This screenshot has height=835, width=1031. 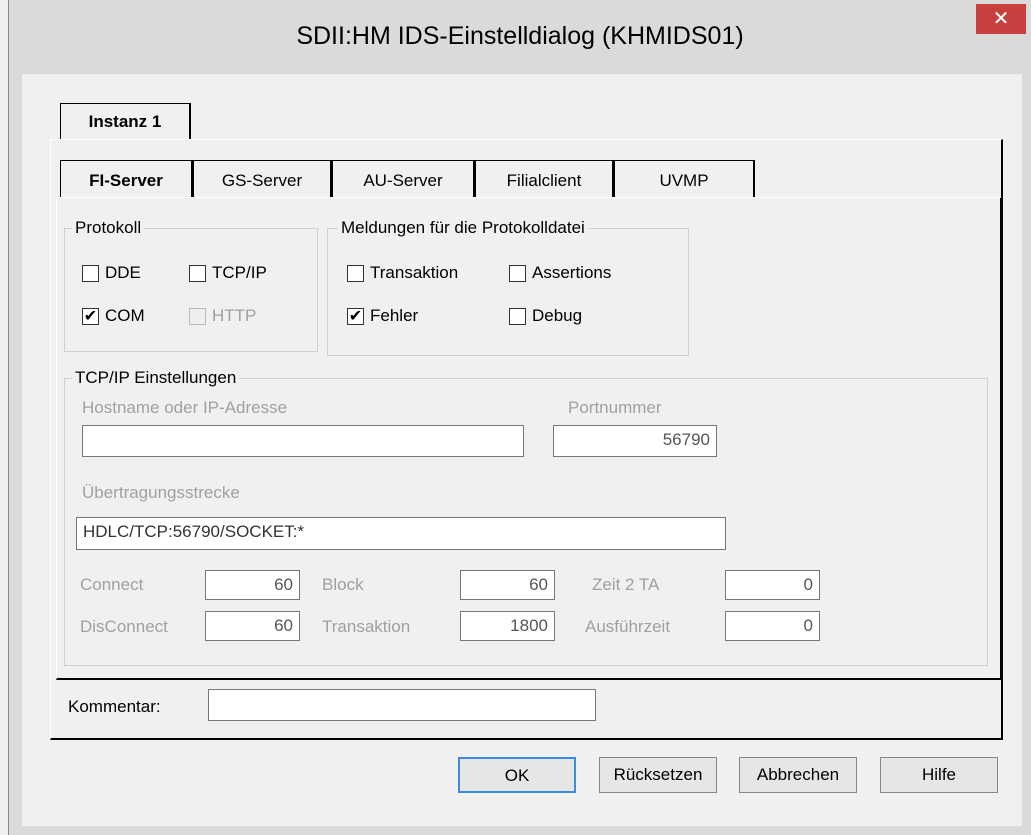 I want to click on cancel-button: Abbrechen, so click(x=798, y=775).